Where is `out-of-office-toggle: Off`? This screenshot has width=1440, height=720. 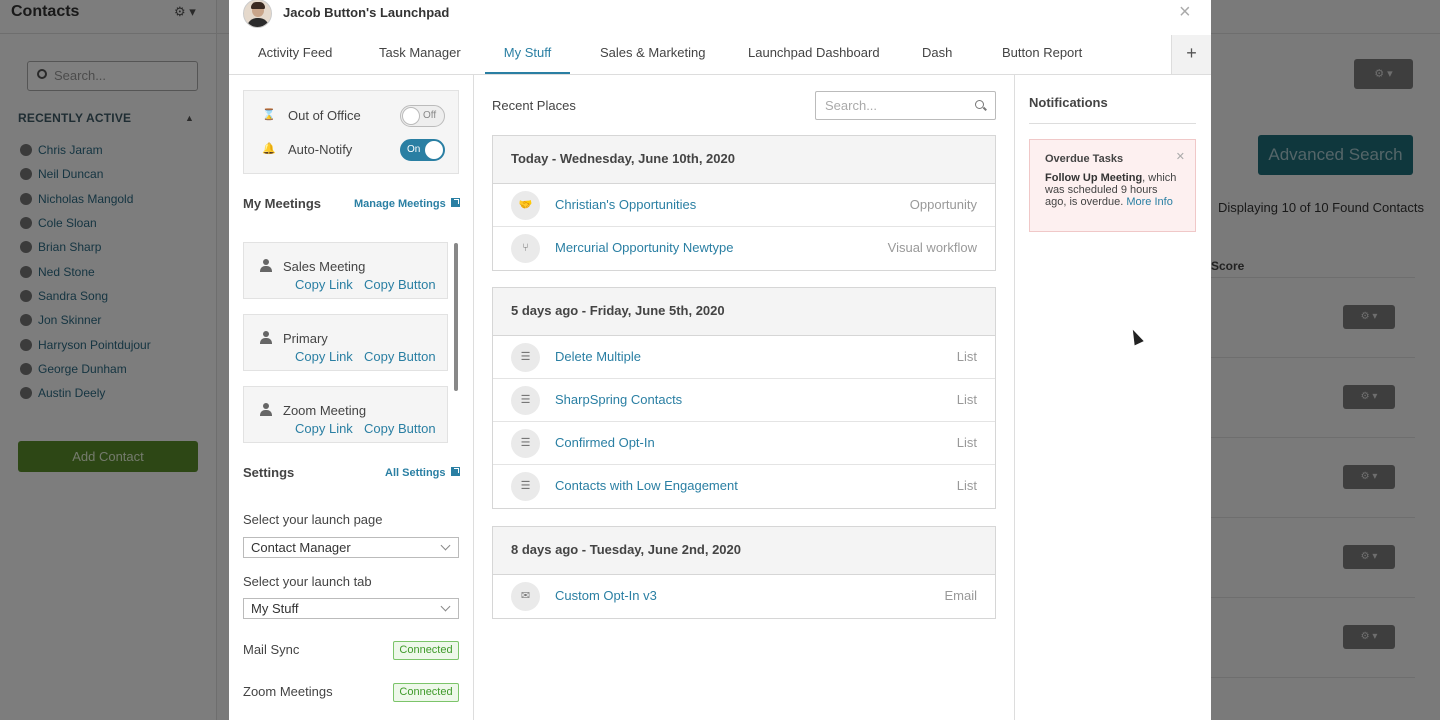
out-of-office-toggle: Off is located at coordinates (422, 116).